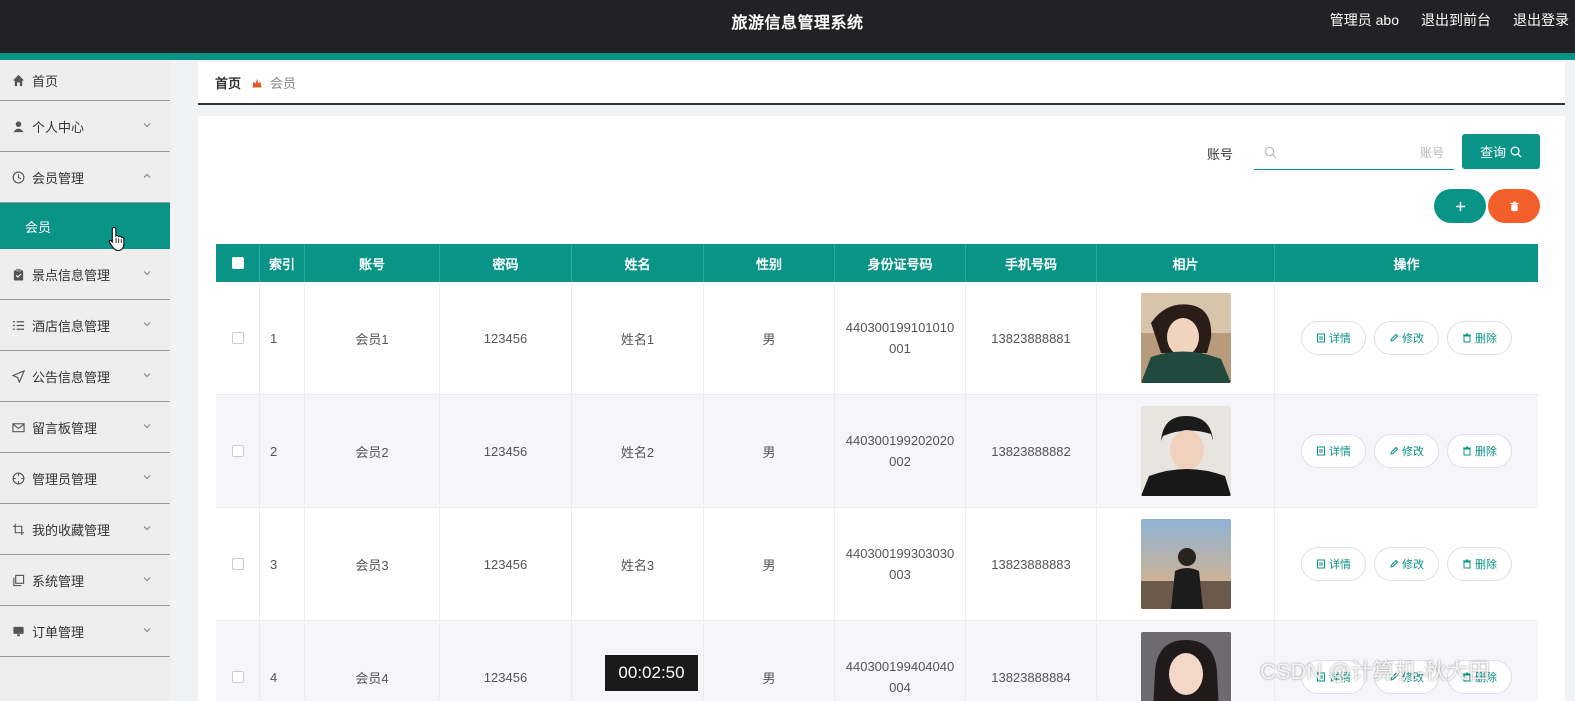 This screenshot has height=701, width=1575. Describe the element at coordinates (506, 263) in the screenshot. I see `column-header: 密码` at that location.